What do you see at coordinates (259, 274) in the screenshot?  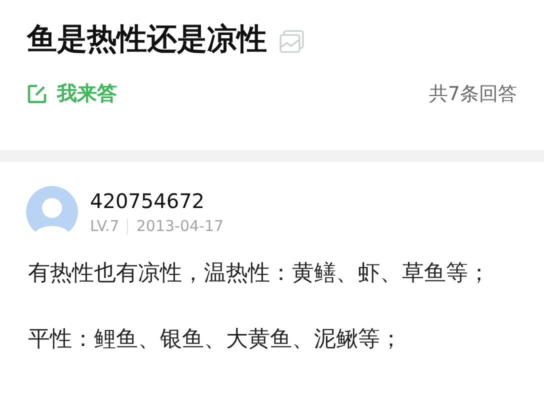 I see `answer-paragraph: 有热性也有凉性，温热性：黄鳝、虾、草鱼等；` at bounding box center [259, 274].